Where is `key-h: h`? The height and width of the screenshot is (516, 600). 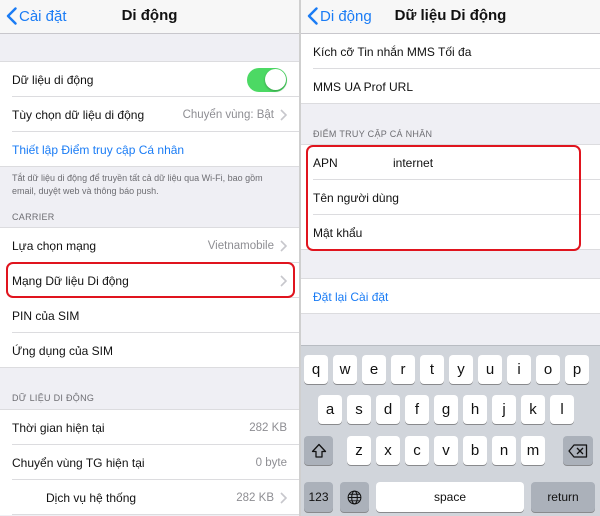 key-h: h is located at coordinates (475, 409).